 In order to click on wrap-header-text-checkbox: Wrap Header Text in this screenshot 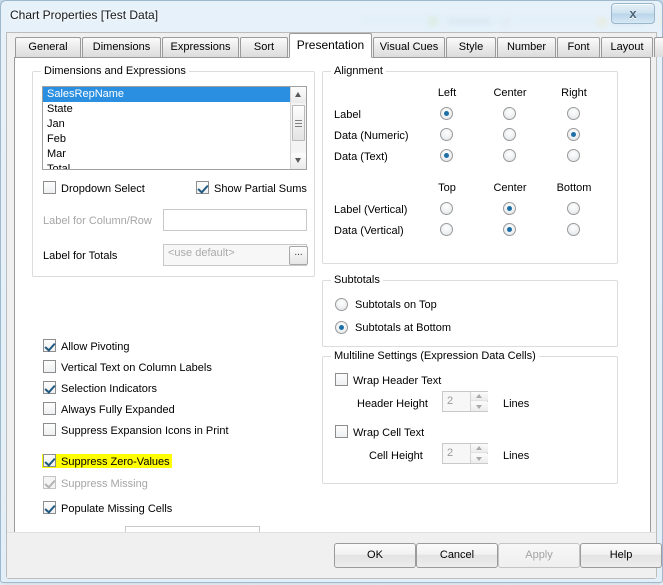, I will do `click(388, 380)`.